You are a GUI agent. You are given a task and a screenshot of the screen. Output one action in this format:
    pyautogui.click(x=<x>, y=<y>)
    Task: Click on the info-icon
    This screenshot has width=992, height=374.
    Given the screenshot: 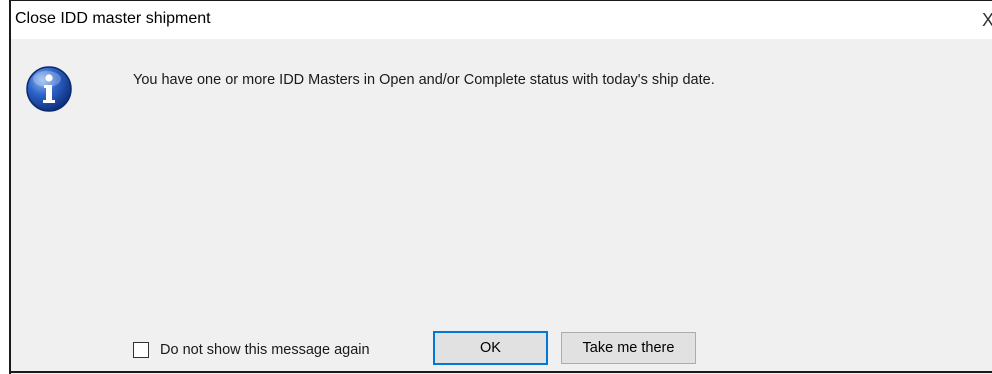 What is the action you would take?
    pyautogui.click(x=49, y=89)
    